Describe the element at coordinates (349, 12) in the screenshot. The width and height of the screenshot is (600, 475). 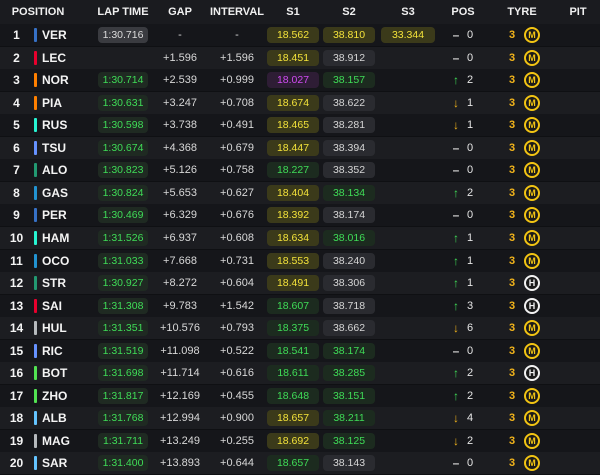
I see `header-s2: S2` at that location.